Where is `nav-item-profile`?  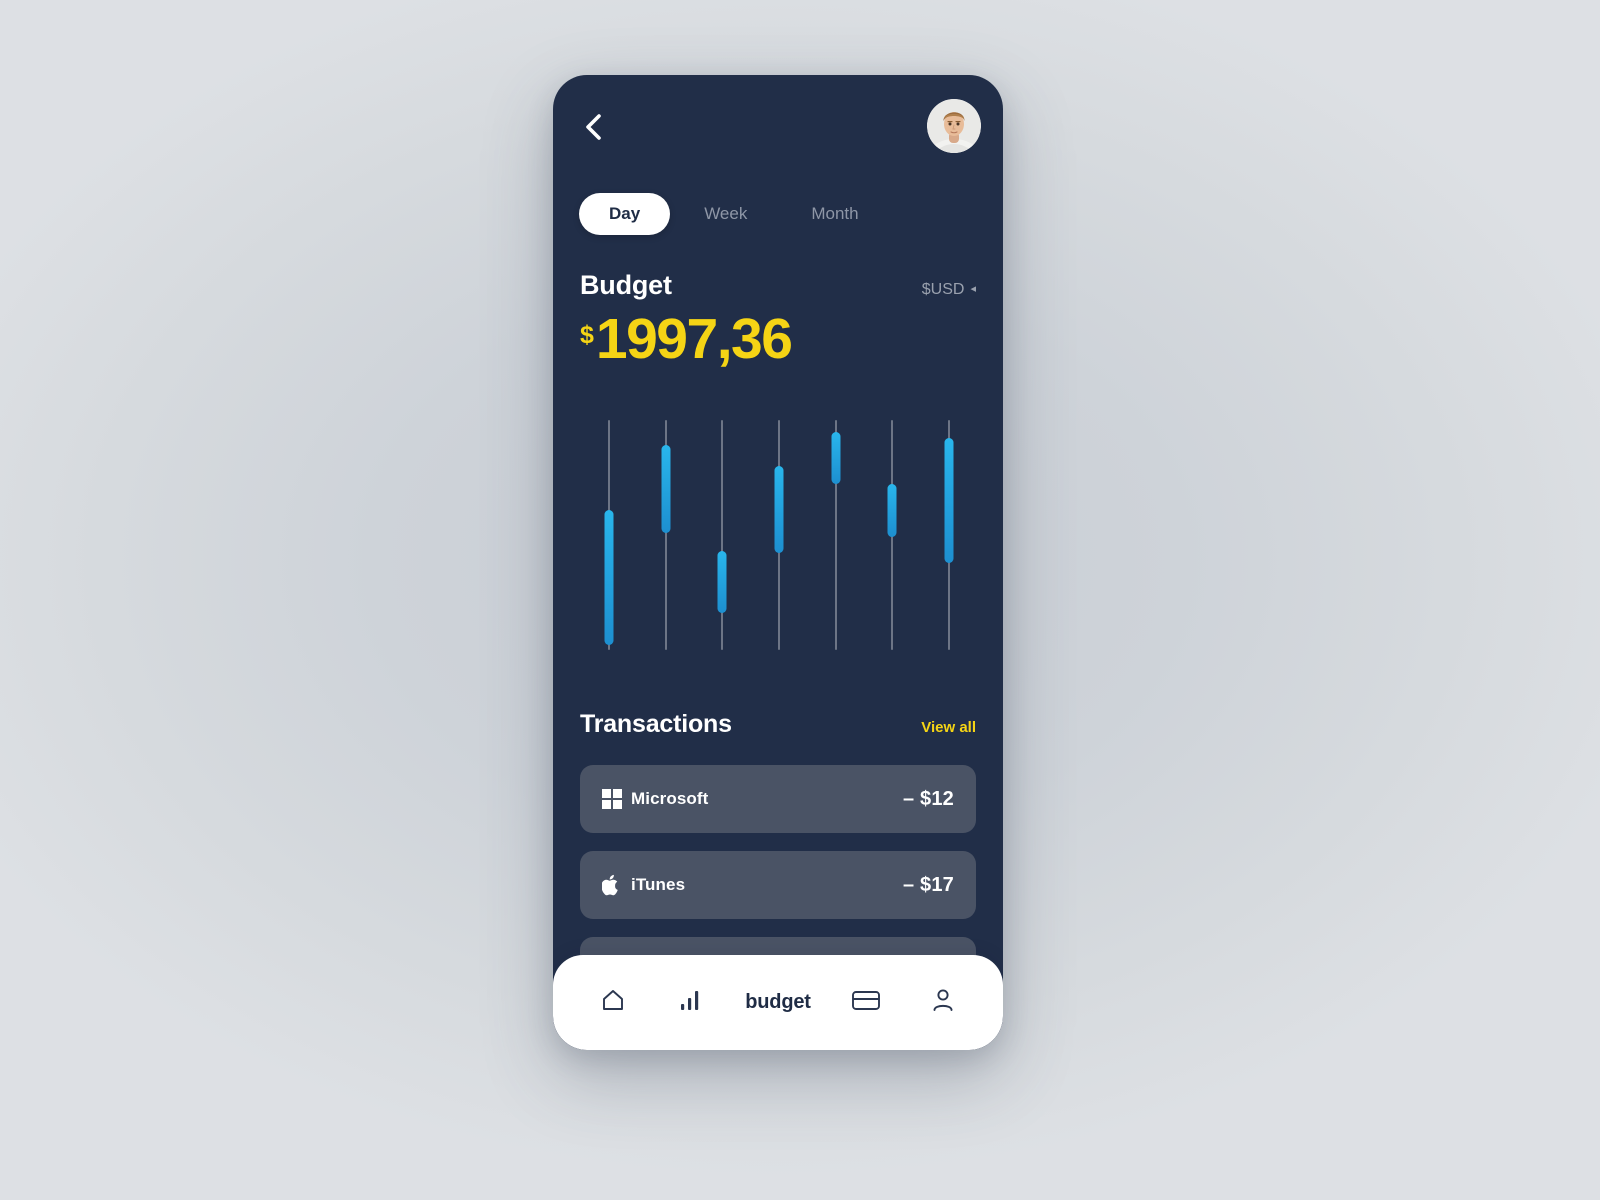 nav-item-profile is located at coordinates (943, 1003).